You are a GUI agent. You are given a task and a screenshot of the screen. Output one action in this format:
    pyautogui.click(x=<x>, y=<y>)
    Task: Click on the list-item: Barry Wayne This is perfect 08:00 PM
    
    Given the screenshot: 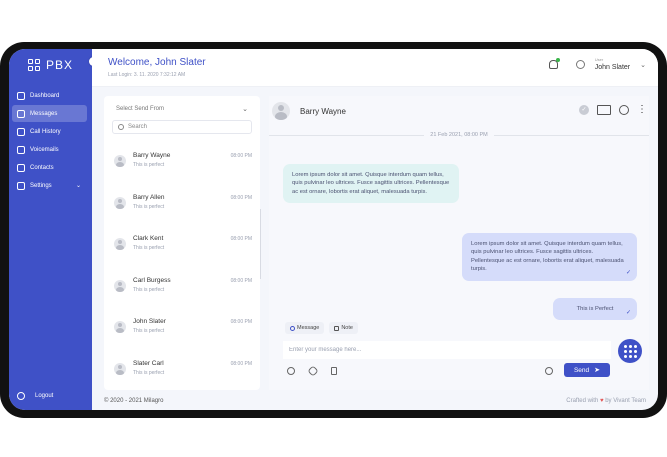 What is the action you would take?
    pyautogui.click(x=182, y=163)
    